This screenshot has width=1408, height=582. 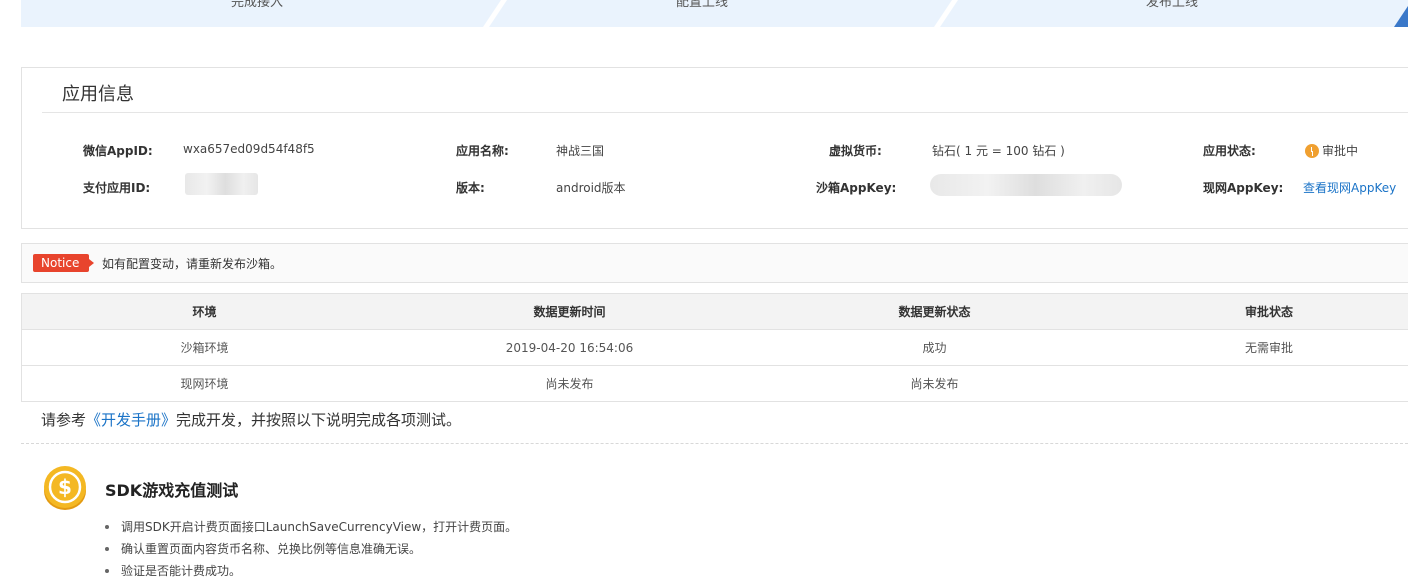 What do you see at coordinates (1243, 187) in the screenshot?
I see `live-appkey-label: 现网AppKey:` at bounding box center [1243, 187].